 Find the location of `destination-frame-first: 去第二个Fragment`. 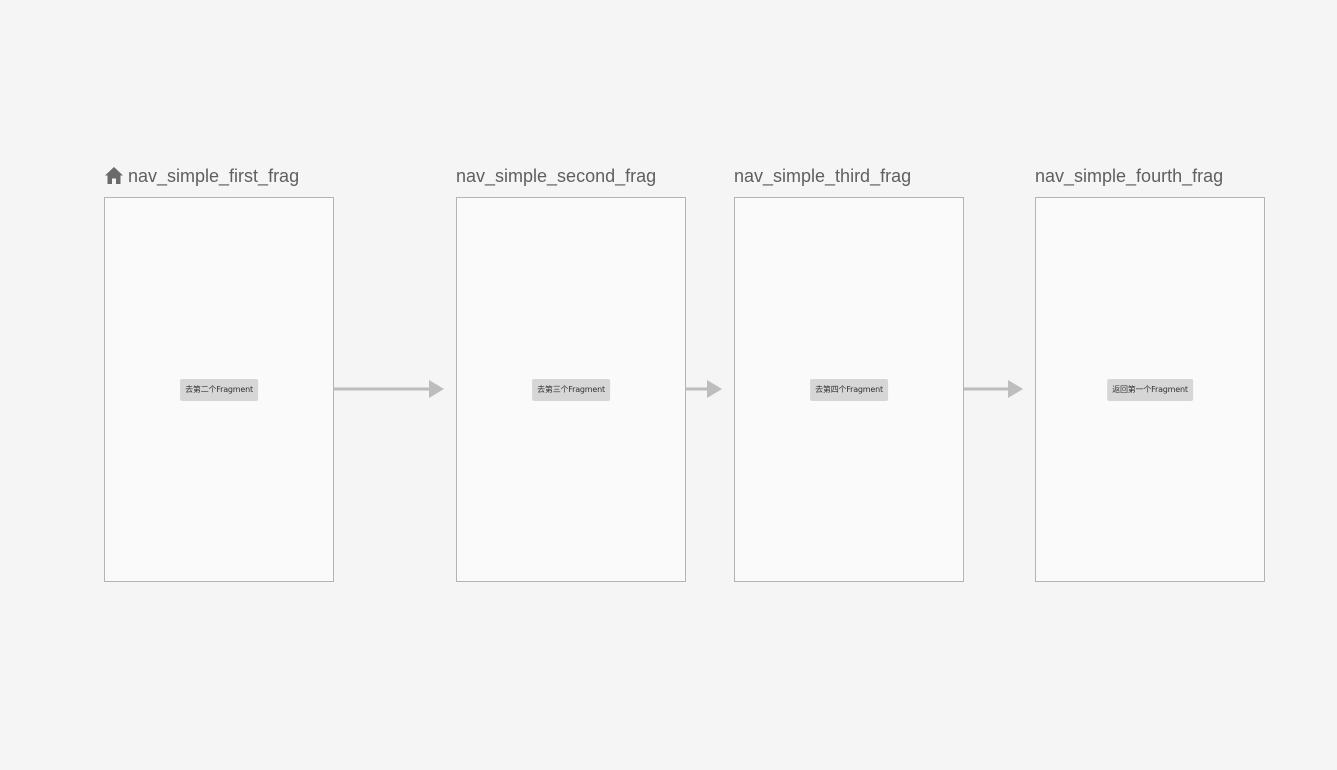

destination-frame-first: 去第二个Fragment is located at coordinates (219, 389).